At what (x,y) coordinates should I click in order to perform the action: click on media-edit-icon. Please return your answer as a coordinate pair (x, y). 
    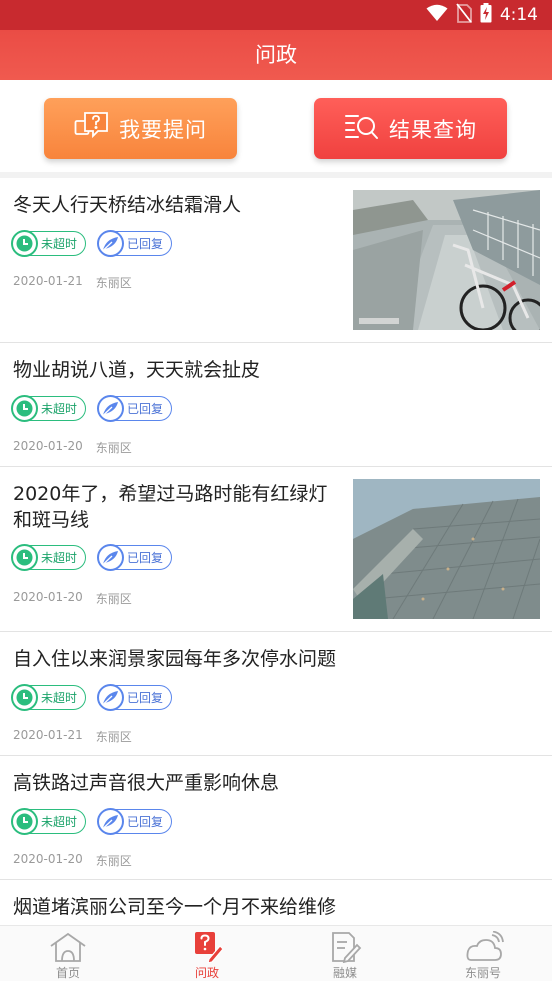
    Looking at the image, I should click on (345, 947).